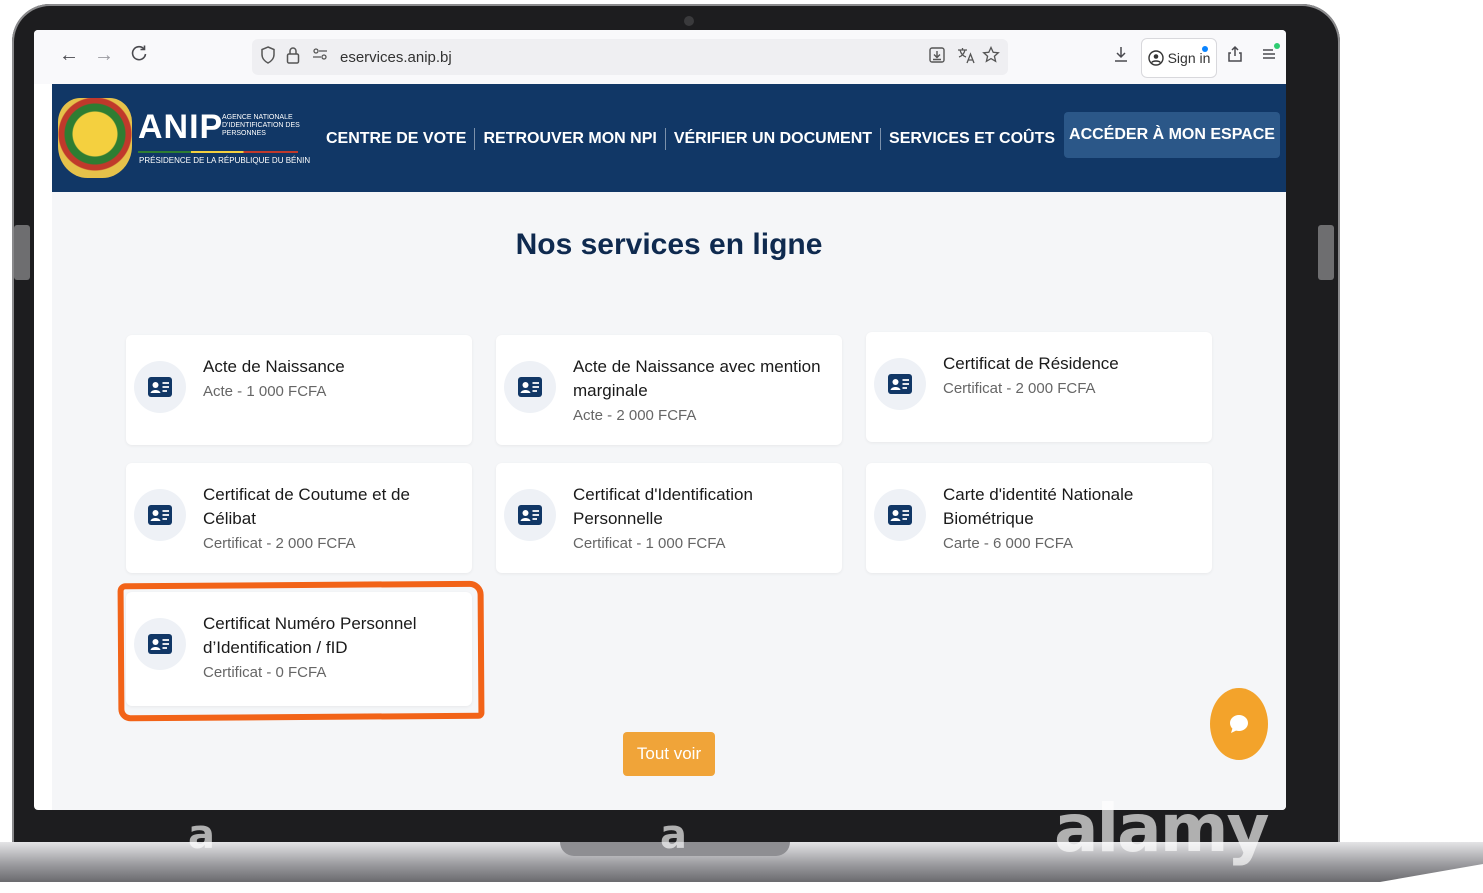  What do you see at coordinates (22, 252) in the screenshot?
I see `laptop-side-left` at bounding box center [22, 252].